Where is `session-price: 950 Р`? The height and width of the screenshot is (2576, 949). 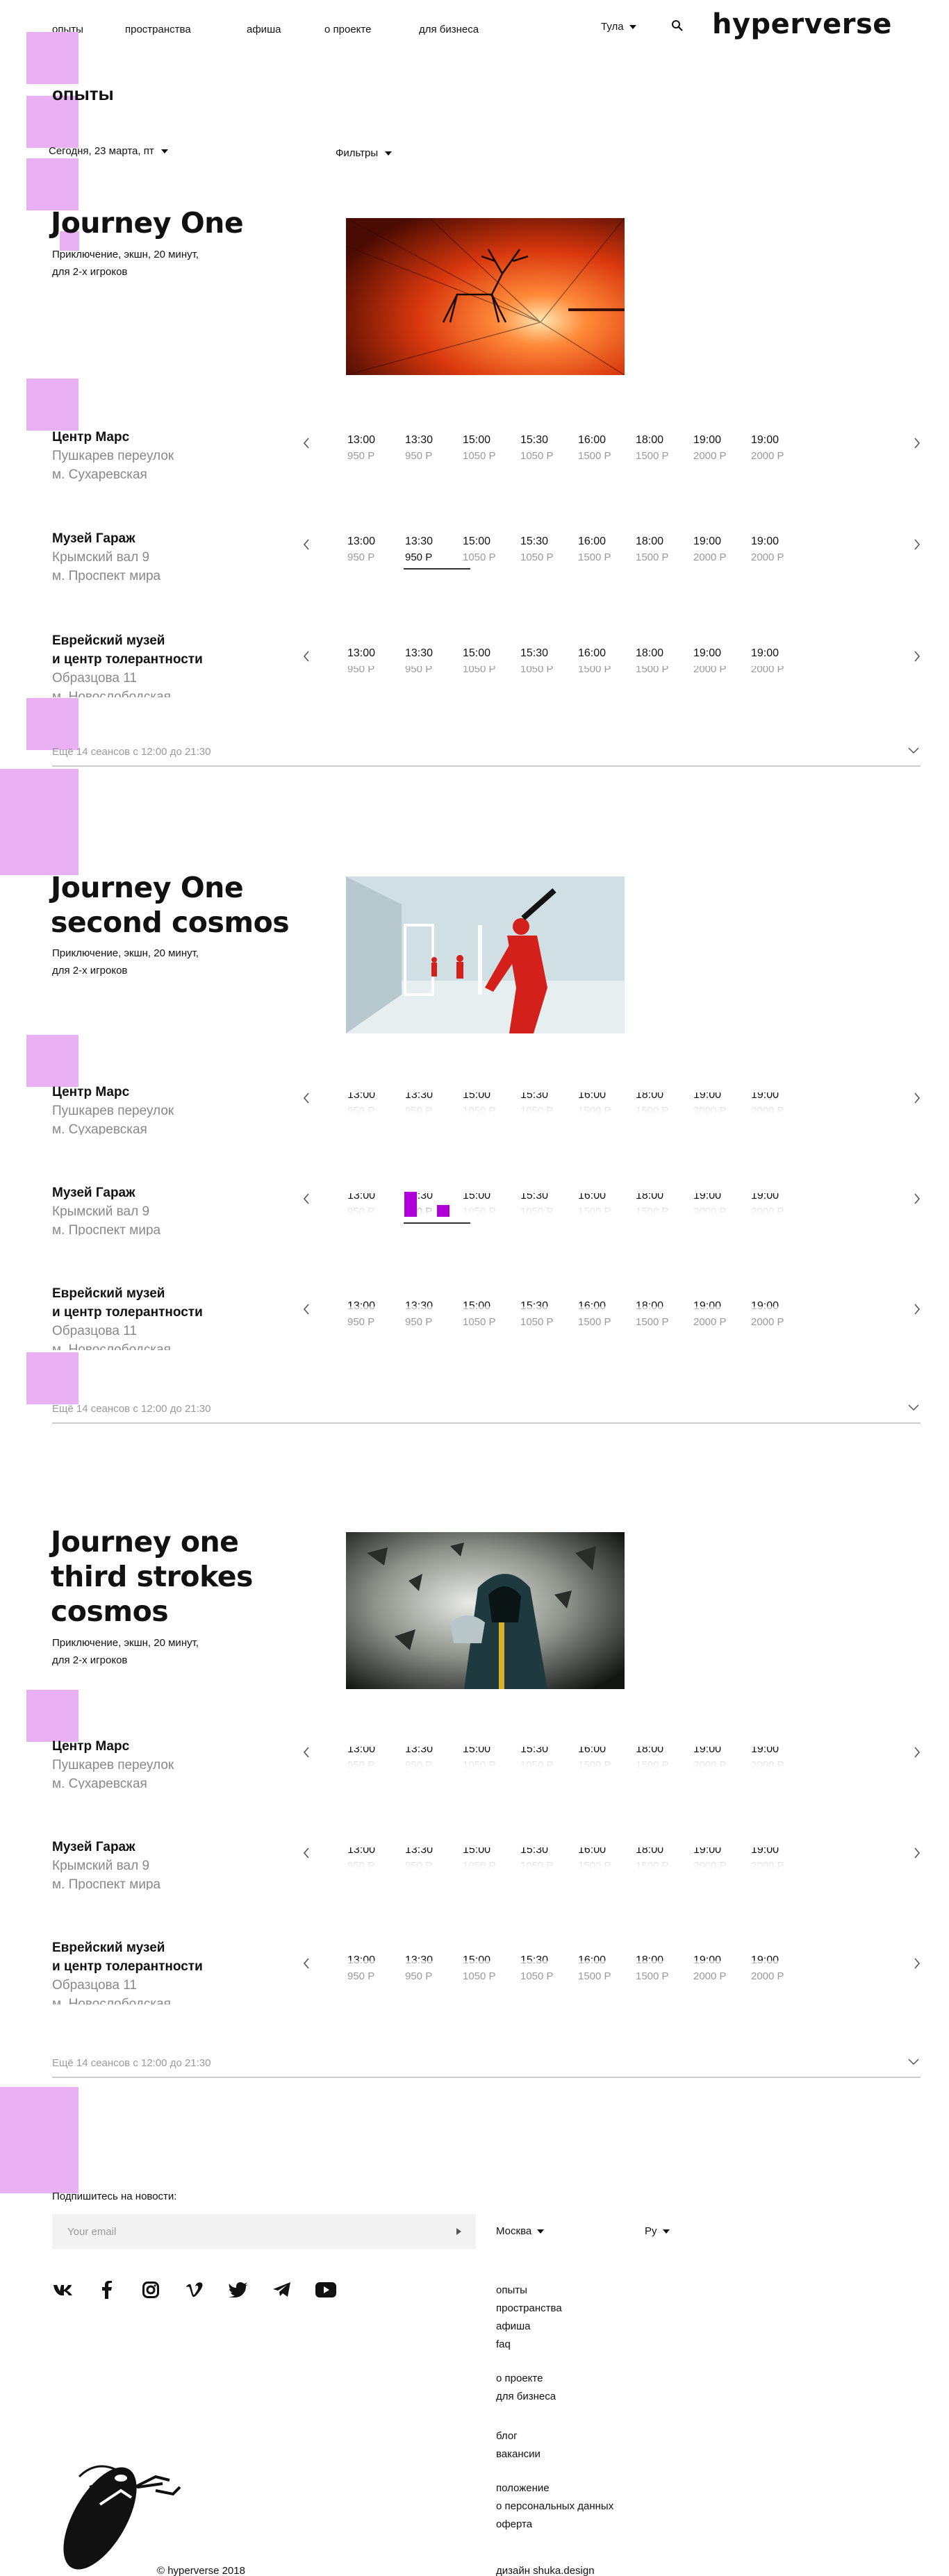 session-price: 950 Р is located at coordinates (419, 1322).